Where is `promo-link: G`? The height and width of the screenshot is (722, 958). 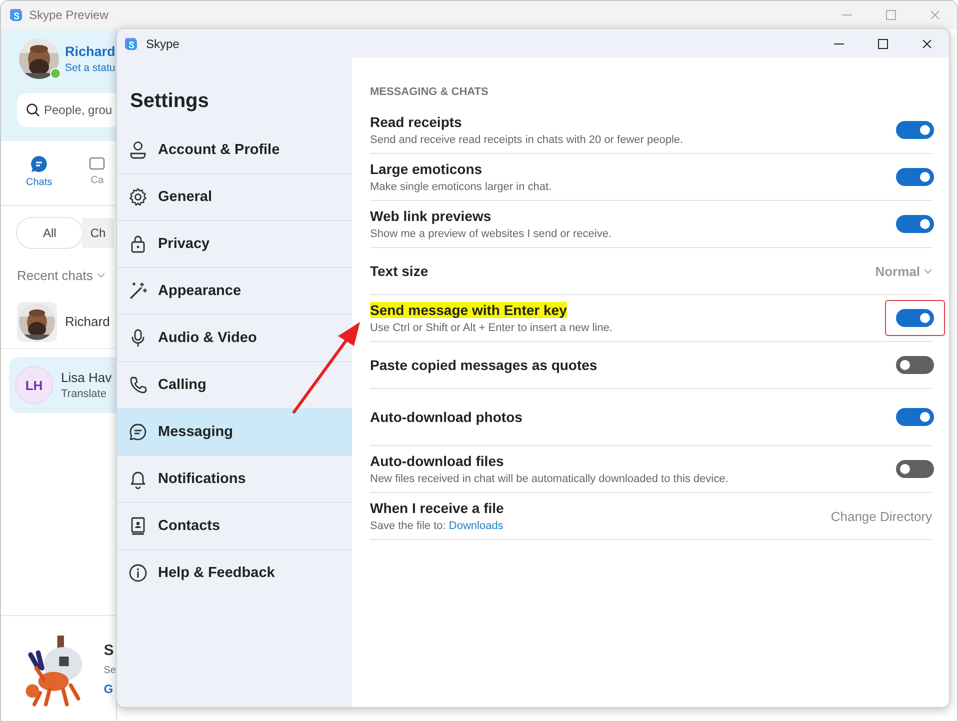 promo-link: G is located at coordinates (110, 689).